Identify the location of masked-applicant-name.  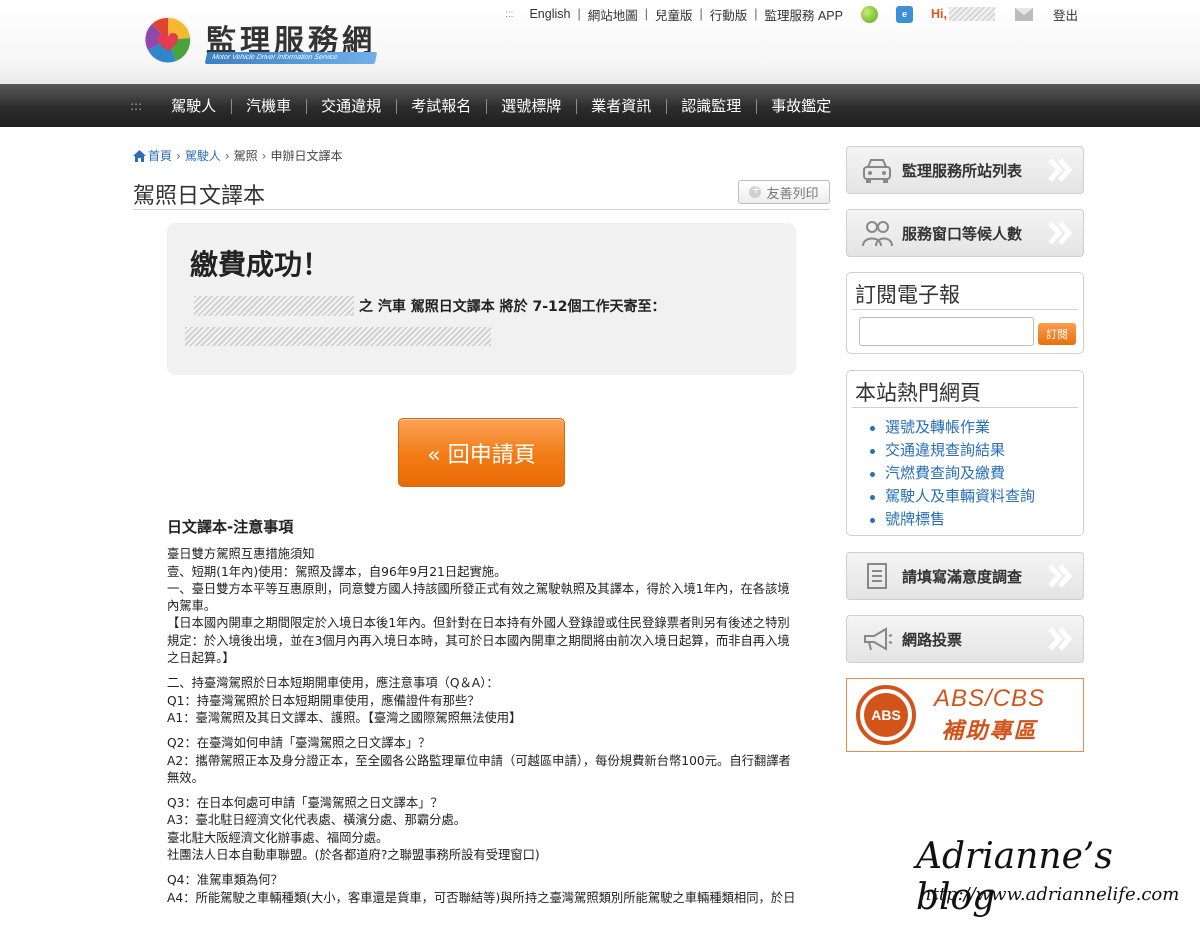
(274, 306).